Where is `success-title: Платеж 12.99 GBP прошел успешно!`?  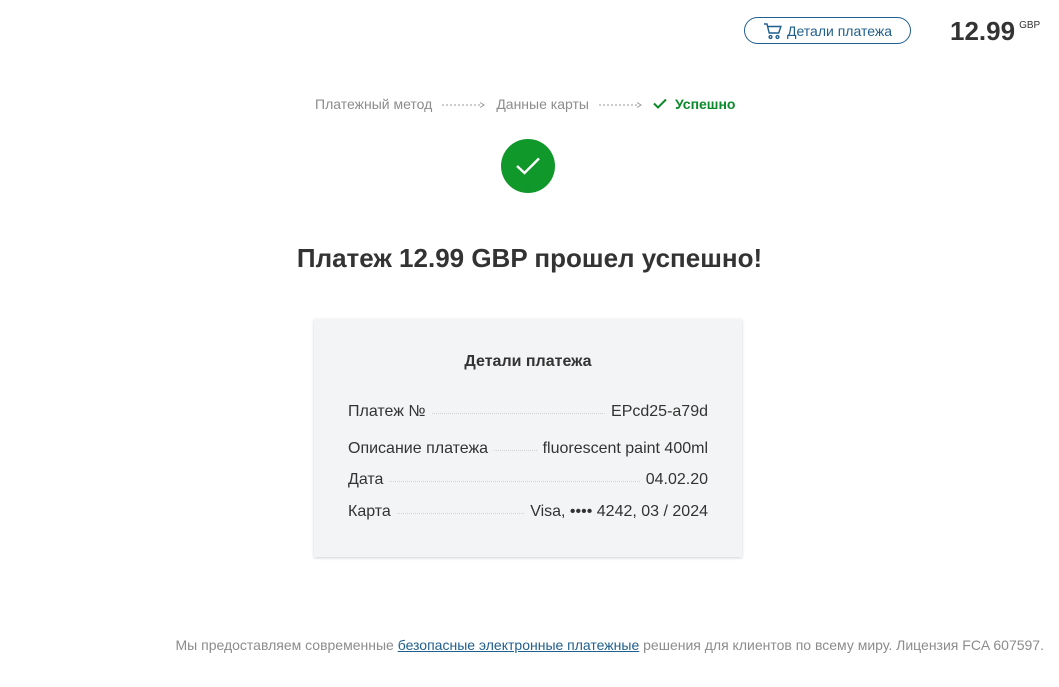 success-title: Платеж 12.99 GBP прошел успешно! is located at coordinates (529, 258).